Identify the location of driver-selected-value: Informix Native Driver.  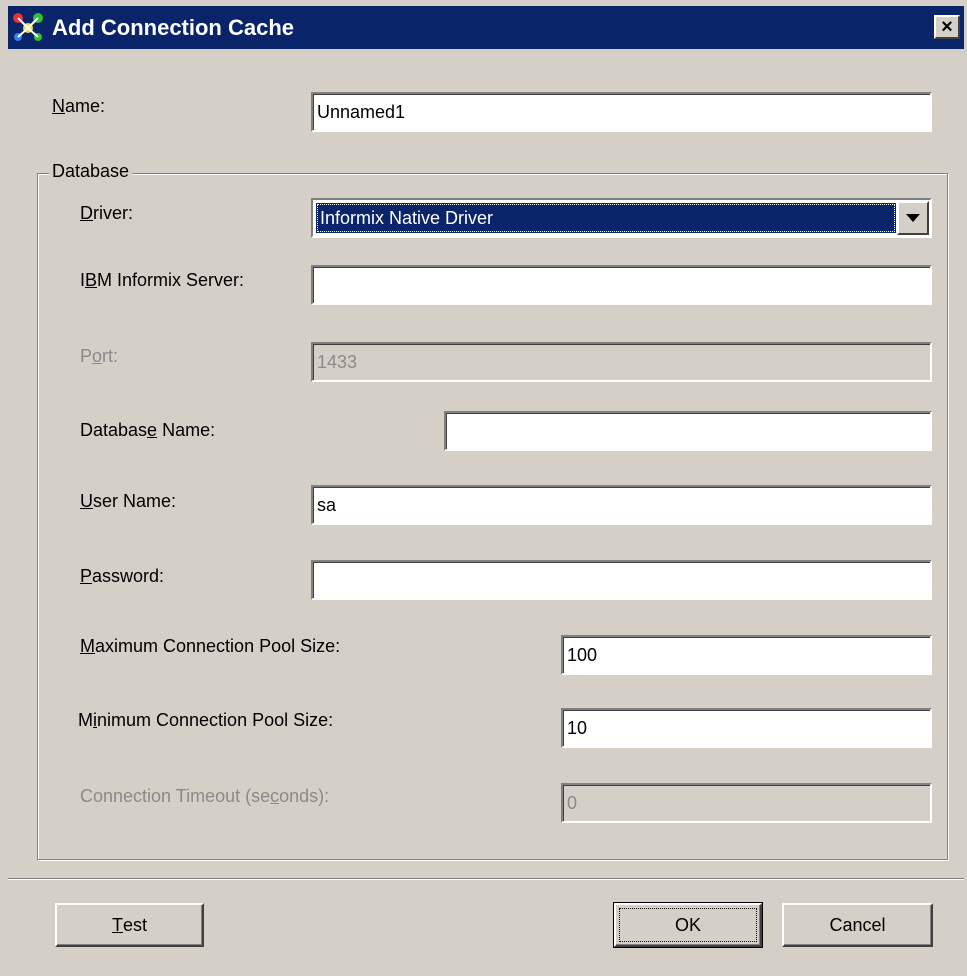
(606, 218).